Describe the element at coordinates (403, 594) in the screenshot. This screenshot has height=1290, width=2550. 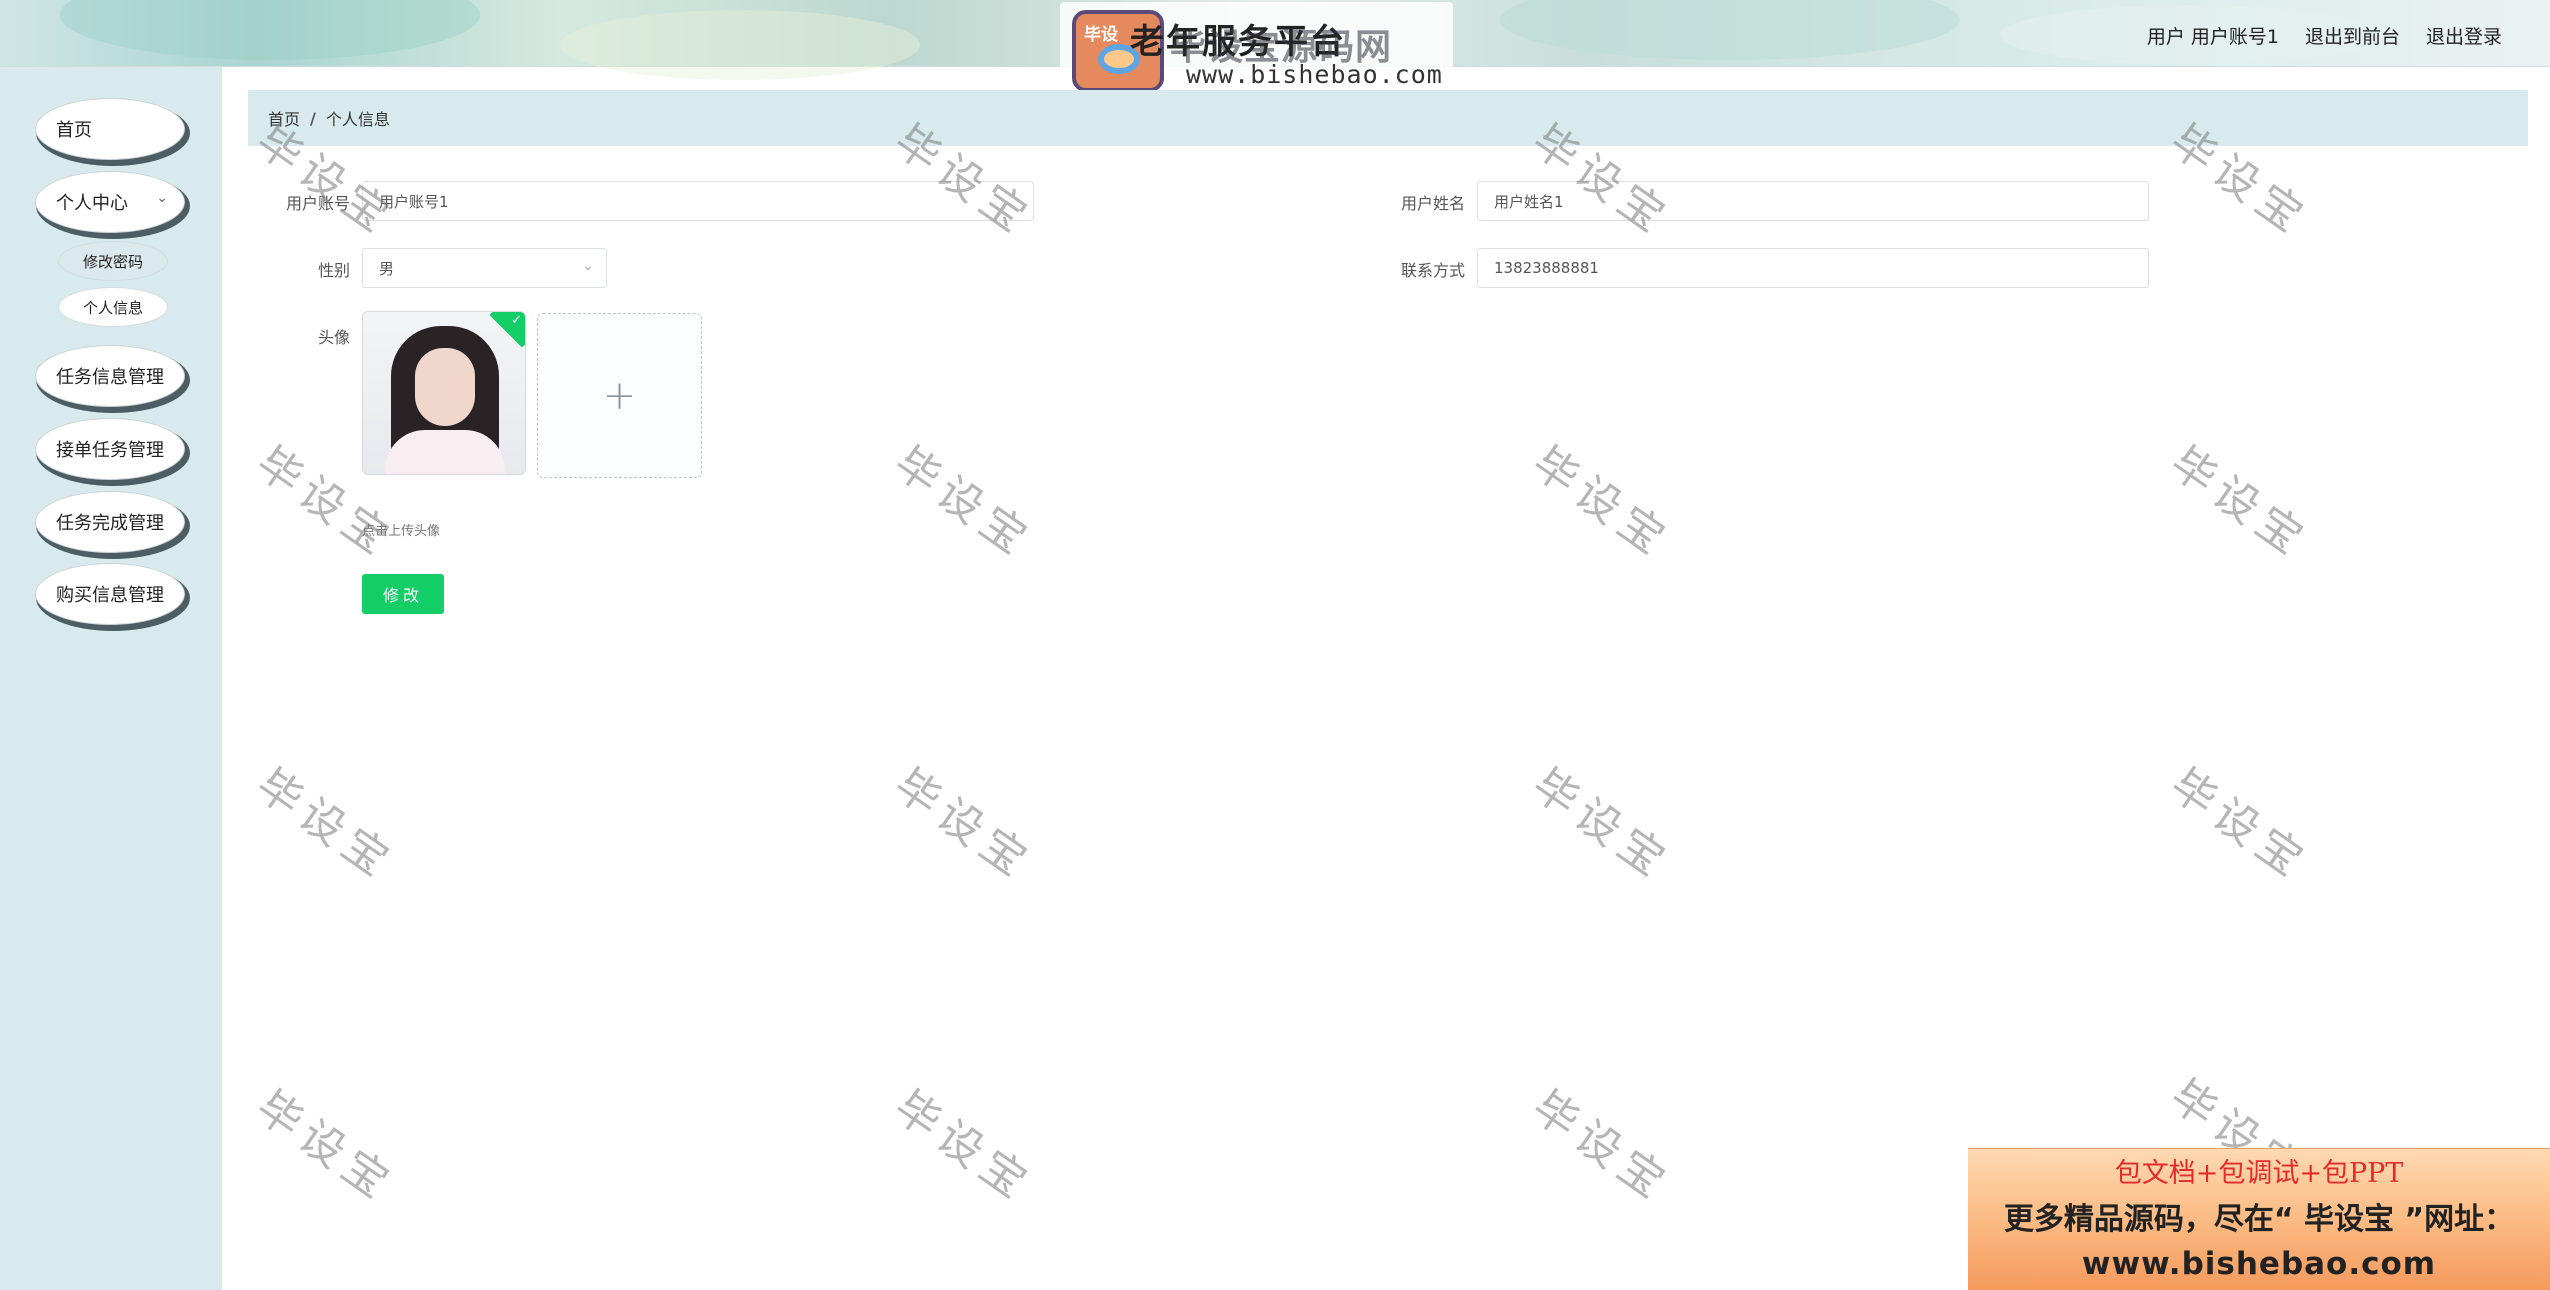
I see `submit-button: 修改` at that location.